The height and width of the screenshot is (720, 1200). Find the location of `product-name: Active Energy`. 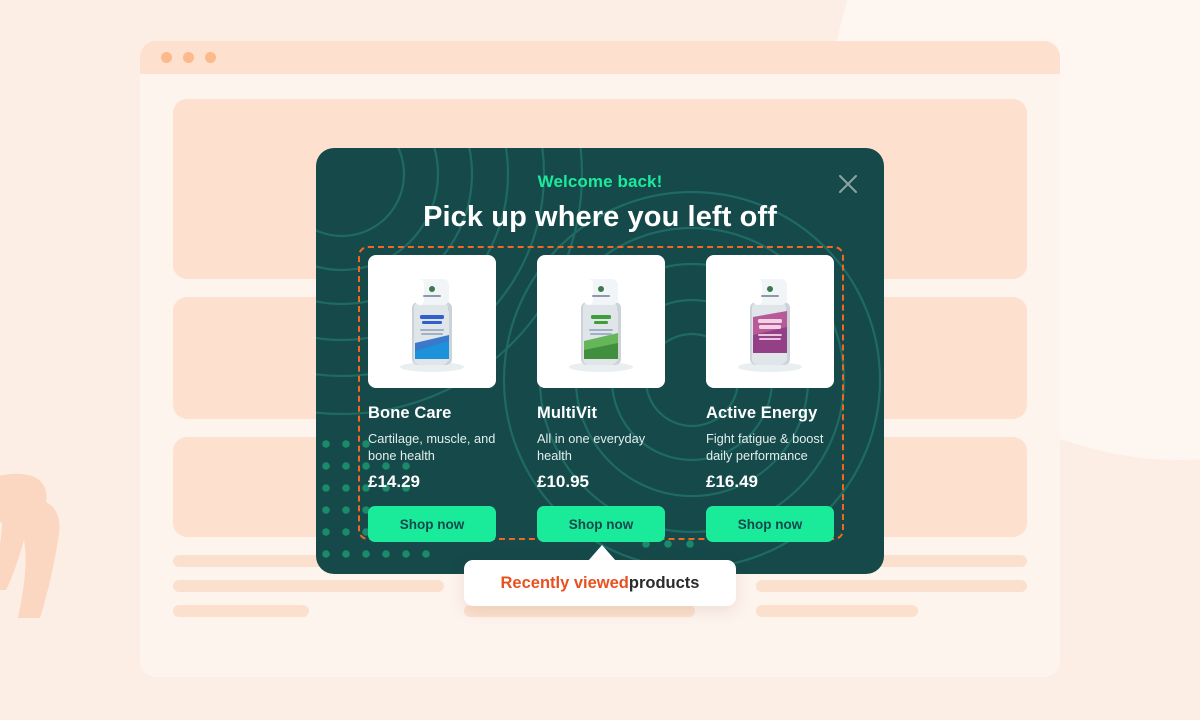

product-name: Active Energy is located at coordinates (762, 413).